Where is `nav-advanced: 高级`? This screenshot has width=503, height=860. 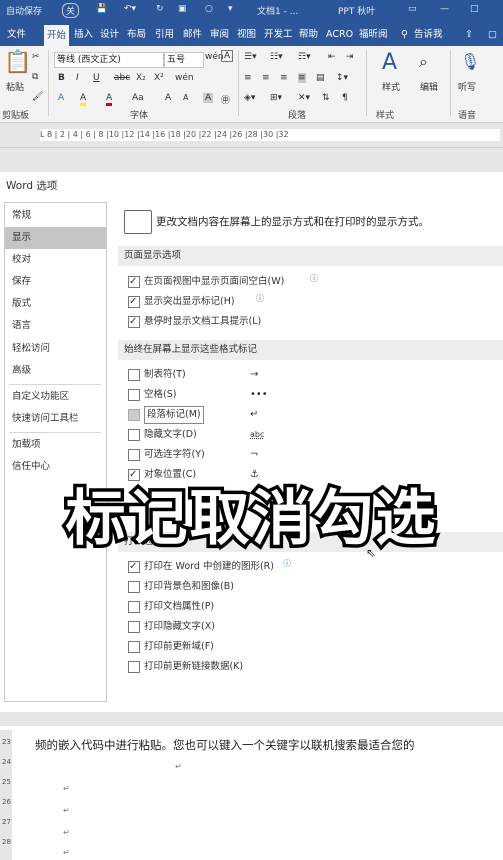 nav-advanced: 高级 is located at coordinates (55, 371).